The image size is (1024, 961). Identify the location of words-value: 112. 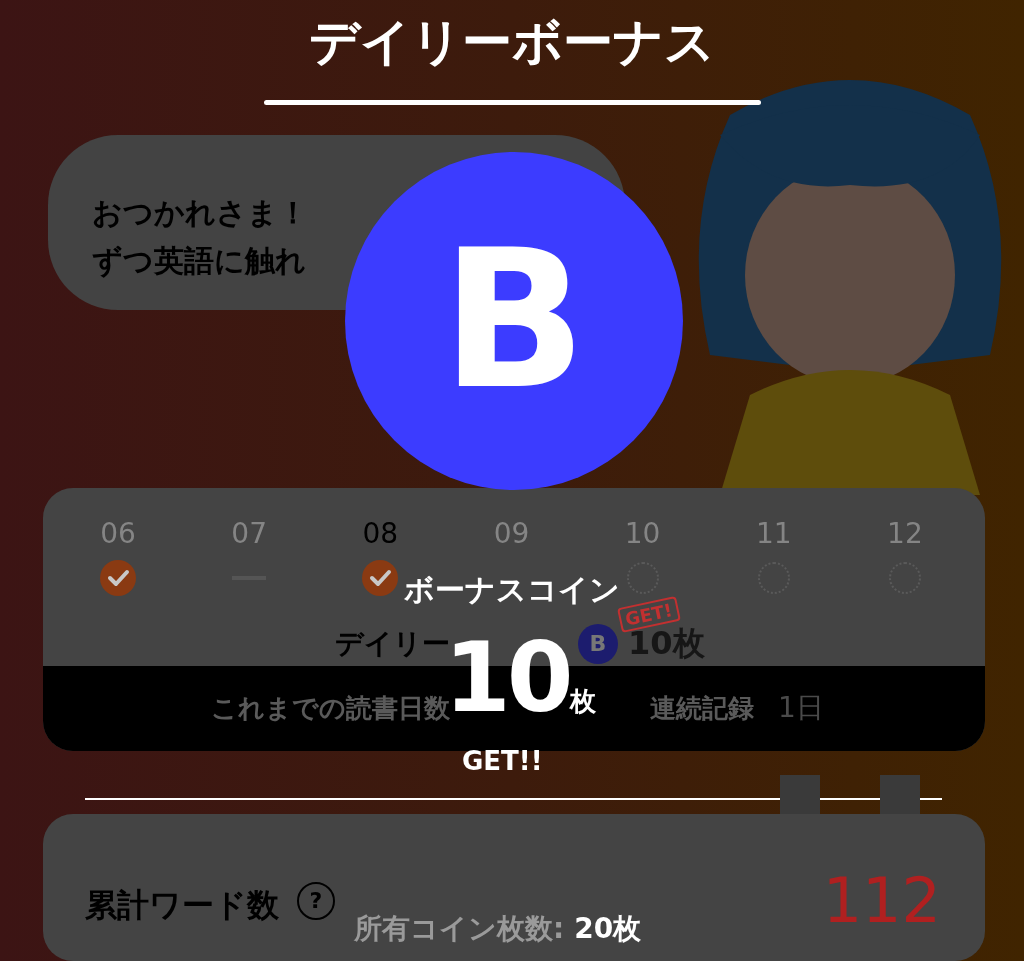
(881, 900).